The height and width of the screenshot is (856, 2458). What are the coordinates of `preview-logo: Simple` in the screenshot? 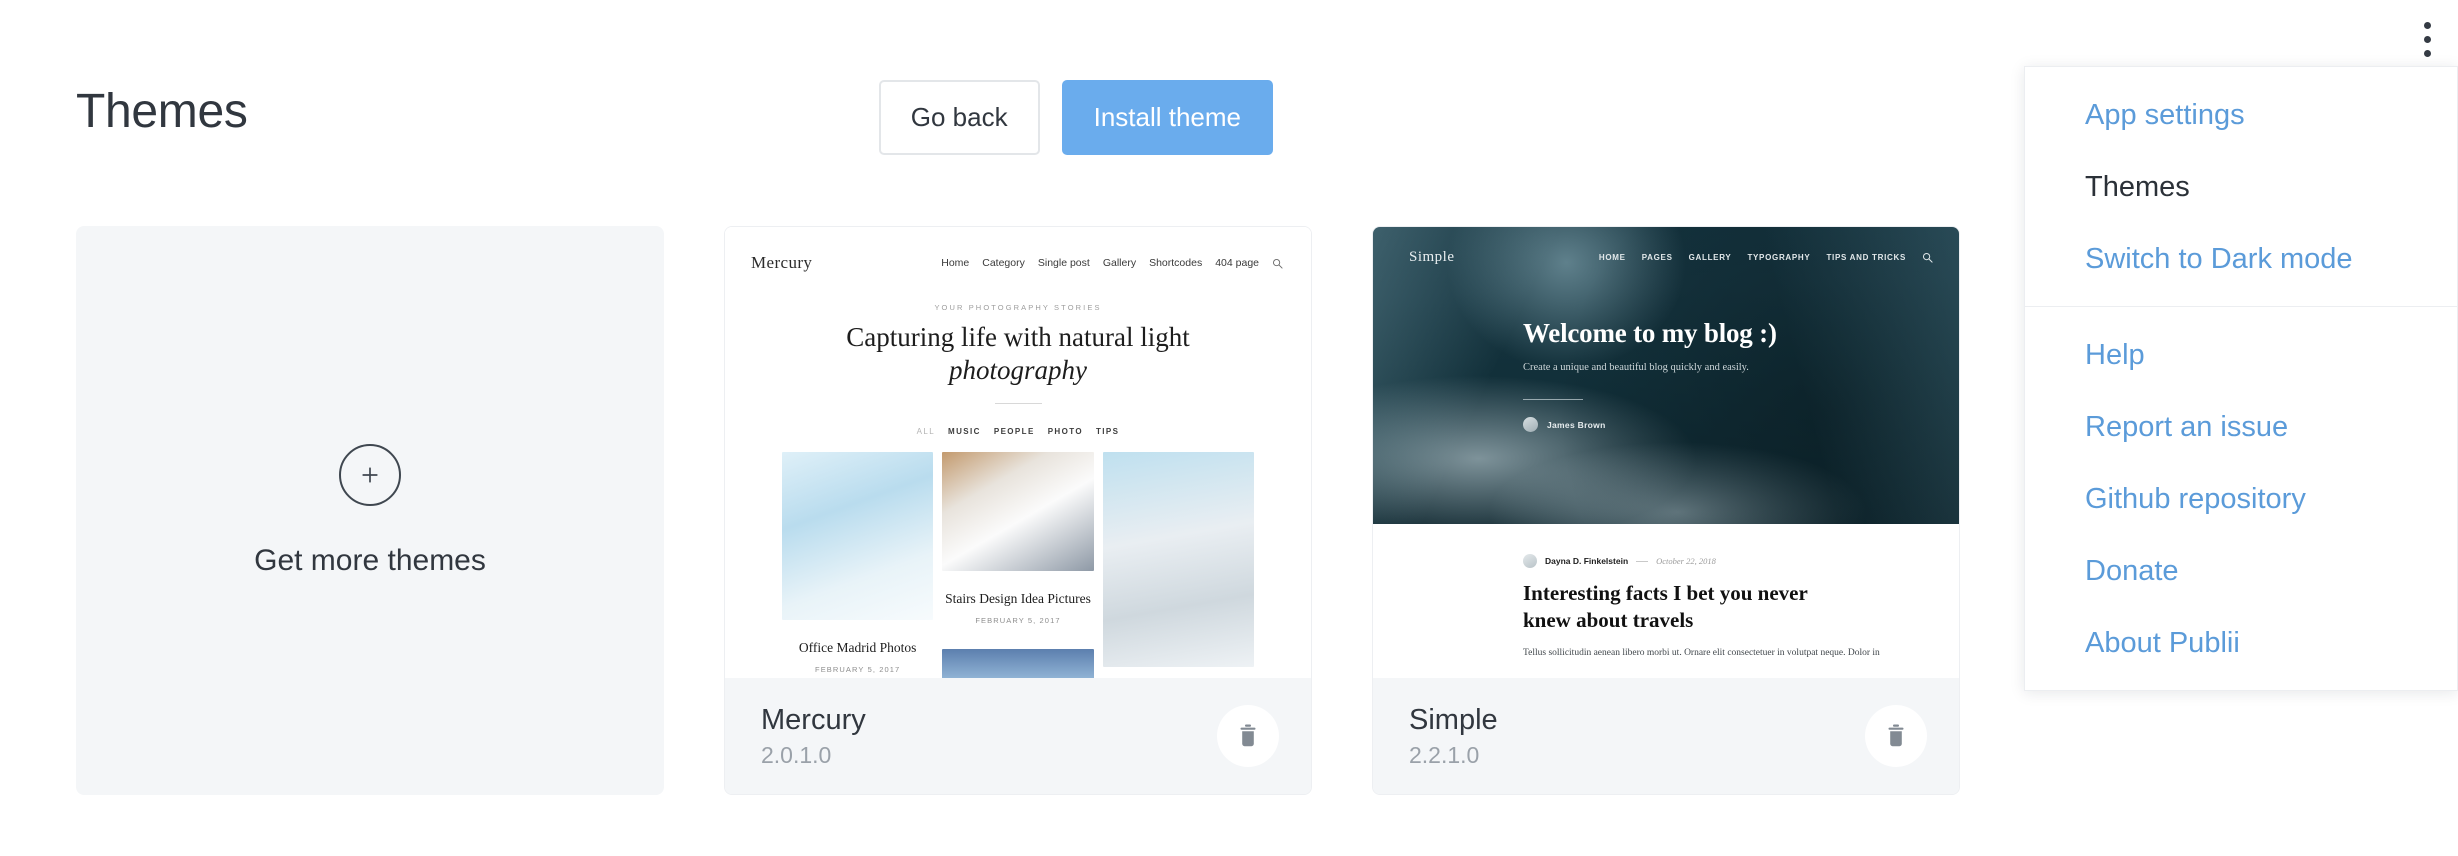 It's located at (1432, 257).